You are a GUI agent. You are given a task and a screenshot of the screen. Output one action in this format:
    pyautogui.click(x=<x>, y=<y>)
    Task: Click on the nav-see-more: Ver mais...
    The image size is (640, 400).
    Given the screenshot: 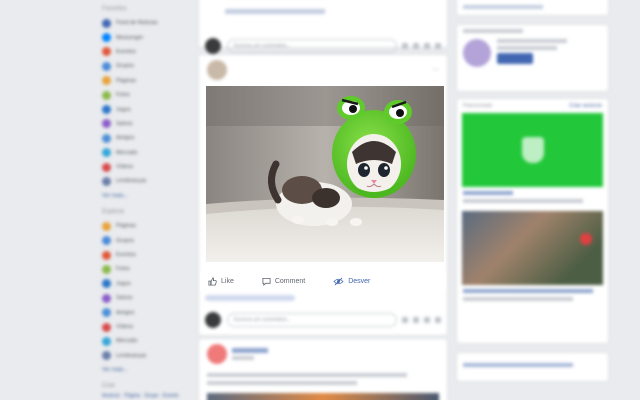 What is the action you would take?
    pyautogui.click(x=146, y=196)
    